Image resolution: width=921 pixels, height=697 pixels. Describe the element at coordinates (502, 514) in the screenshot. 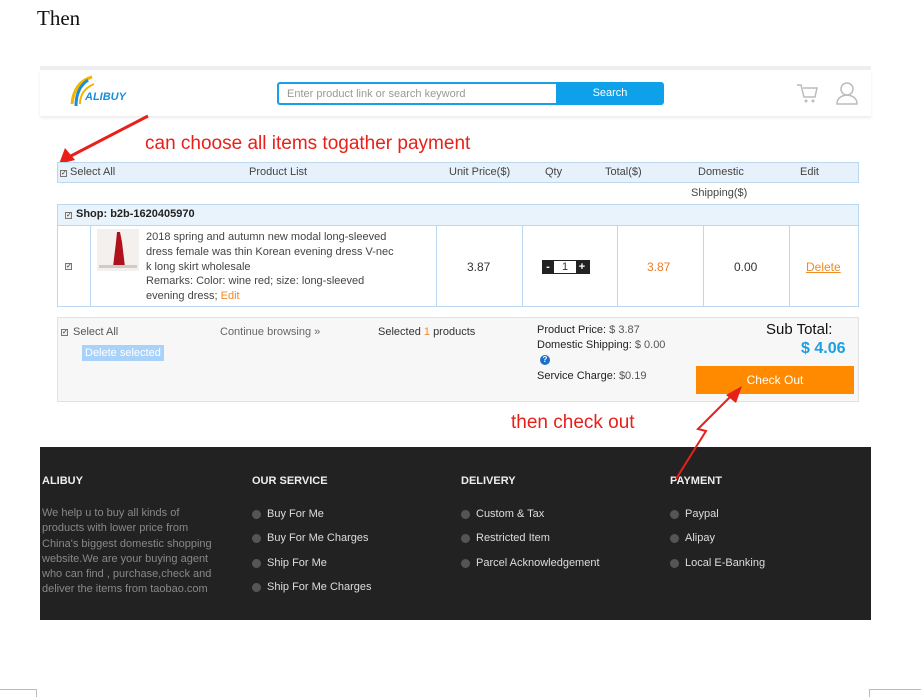

I see `footer-link: Custom & Tax` at that location.